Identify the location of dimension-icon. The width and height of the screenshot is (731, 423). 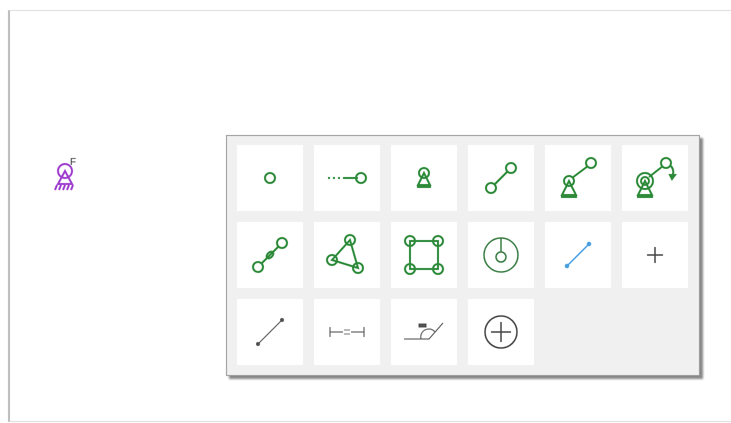
(347, 332).